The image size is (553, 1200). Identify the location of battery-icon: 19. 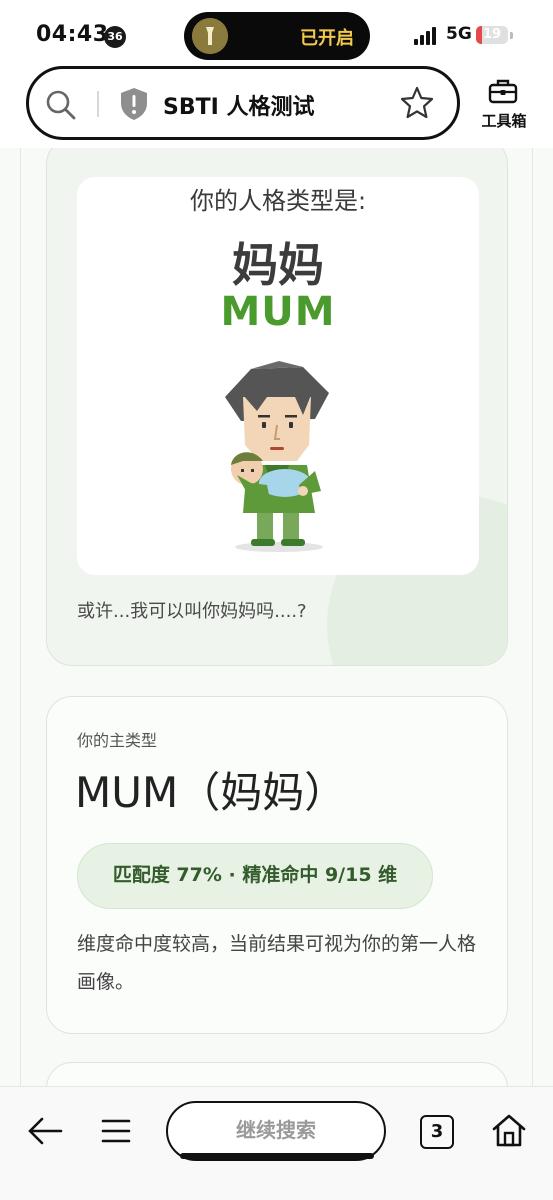
(492, 35).